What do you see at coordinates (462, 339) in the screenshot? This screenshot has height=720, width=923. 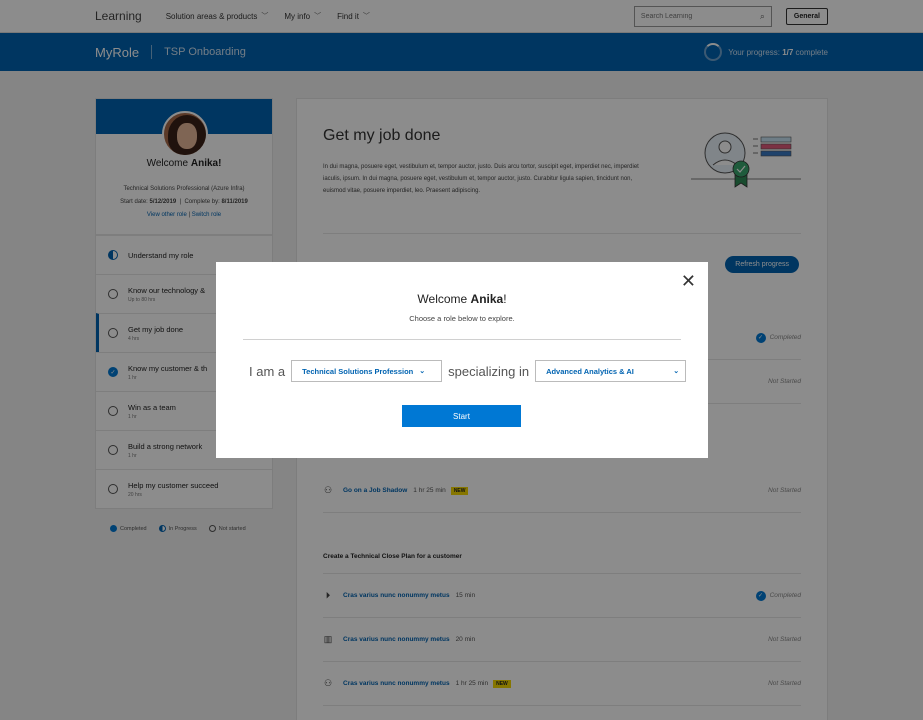 I see `dialog-divider` at bounding box center [462, 339].